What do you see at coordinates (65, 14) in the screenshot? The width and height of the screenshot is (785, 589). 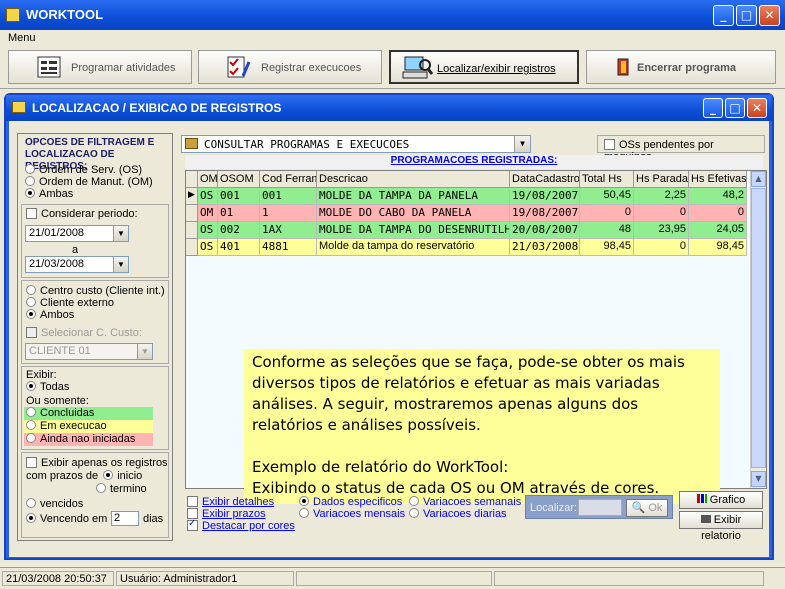 I see `app-title: WORKTOOL` at bounding box center [65, 14].